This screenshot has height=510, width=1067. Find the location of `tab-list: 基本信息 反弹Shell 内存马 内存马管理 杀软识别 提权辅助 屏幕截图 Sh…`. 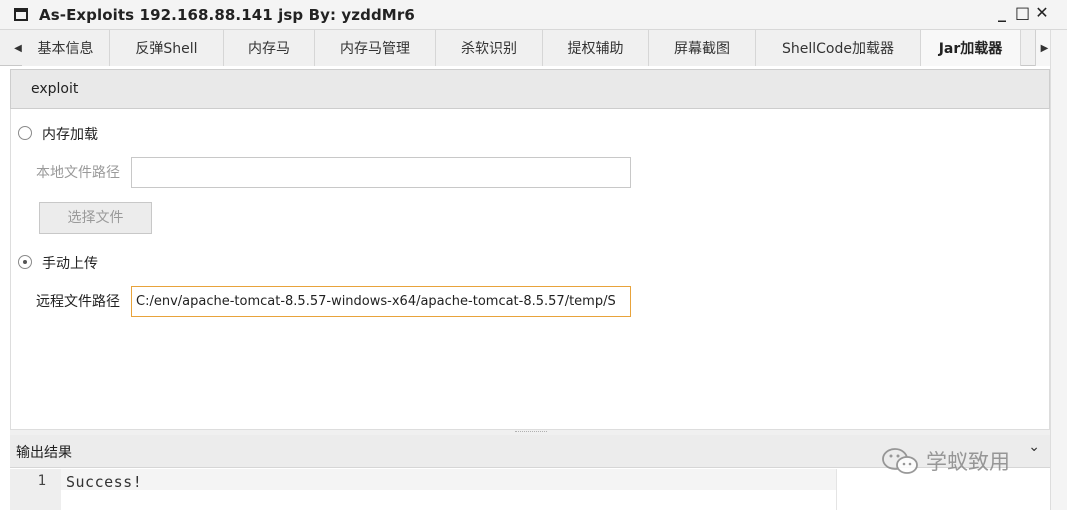

tab-list: 基本信息 反弹Shell 内存马 内存马管理 杀软识别 提权辅助 屏幕截图 Sh… is located at coordinates (521, 48).